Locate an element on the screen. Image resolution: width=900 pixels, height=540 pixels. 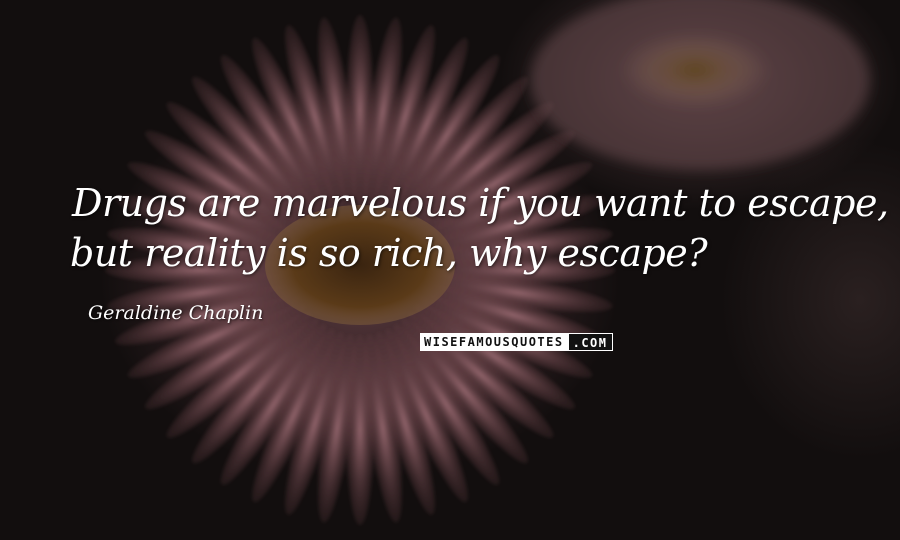
watermark-suffix: .COM is located at coordinates (590, 342).